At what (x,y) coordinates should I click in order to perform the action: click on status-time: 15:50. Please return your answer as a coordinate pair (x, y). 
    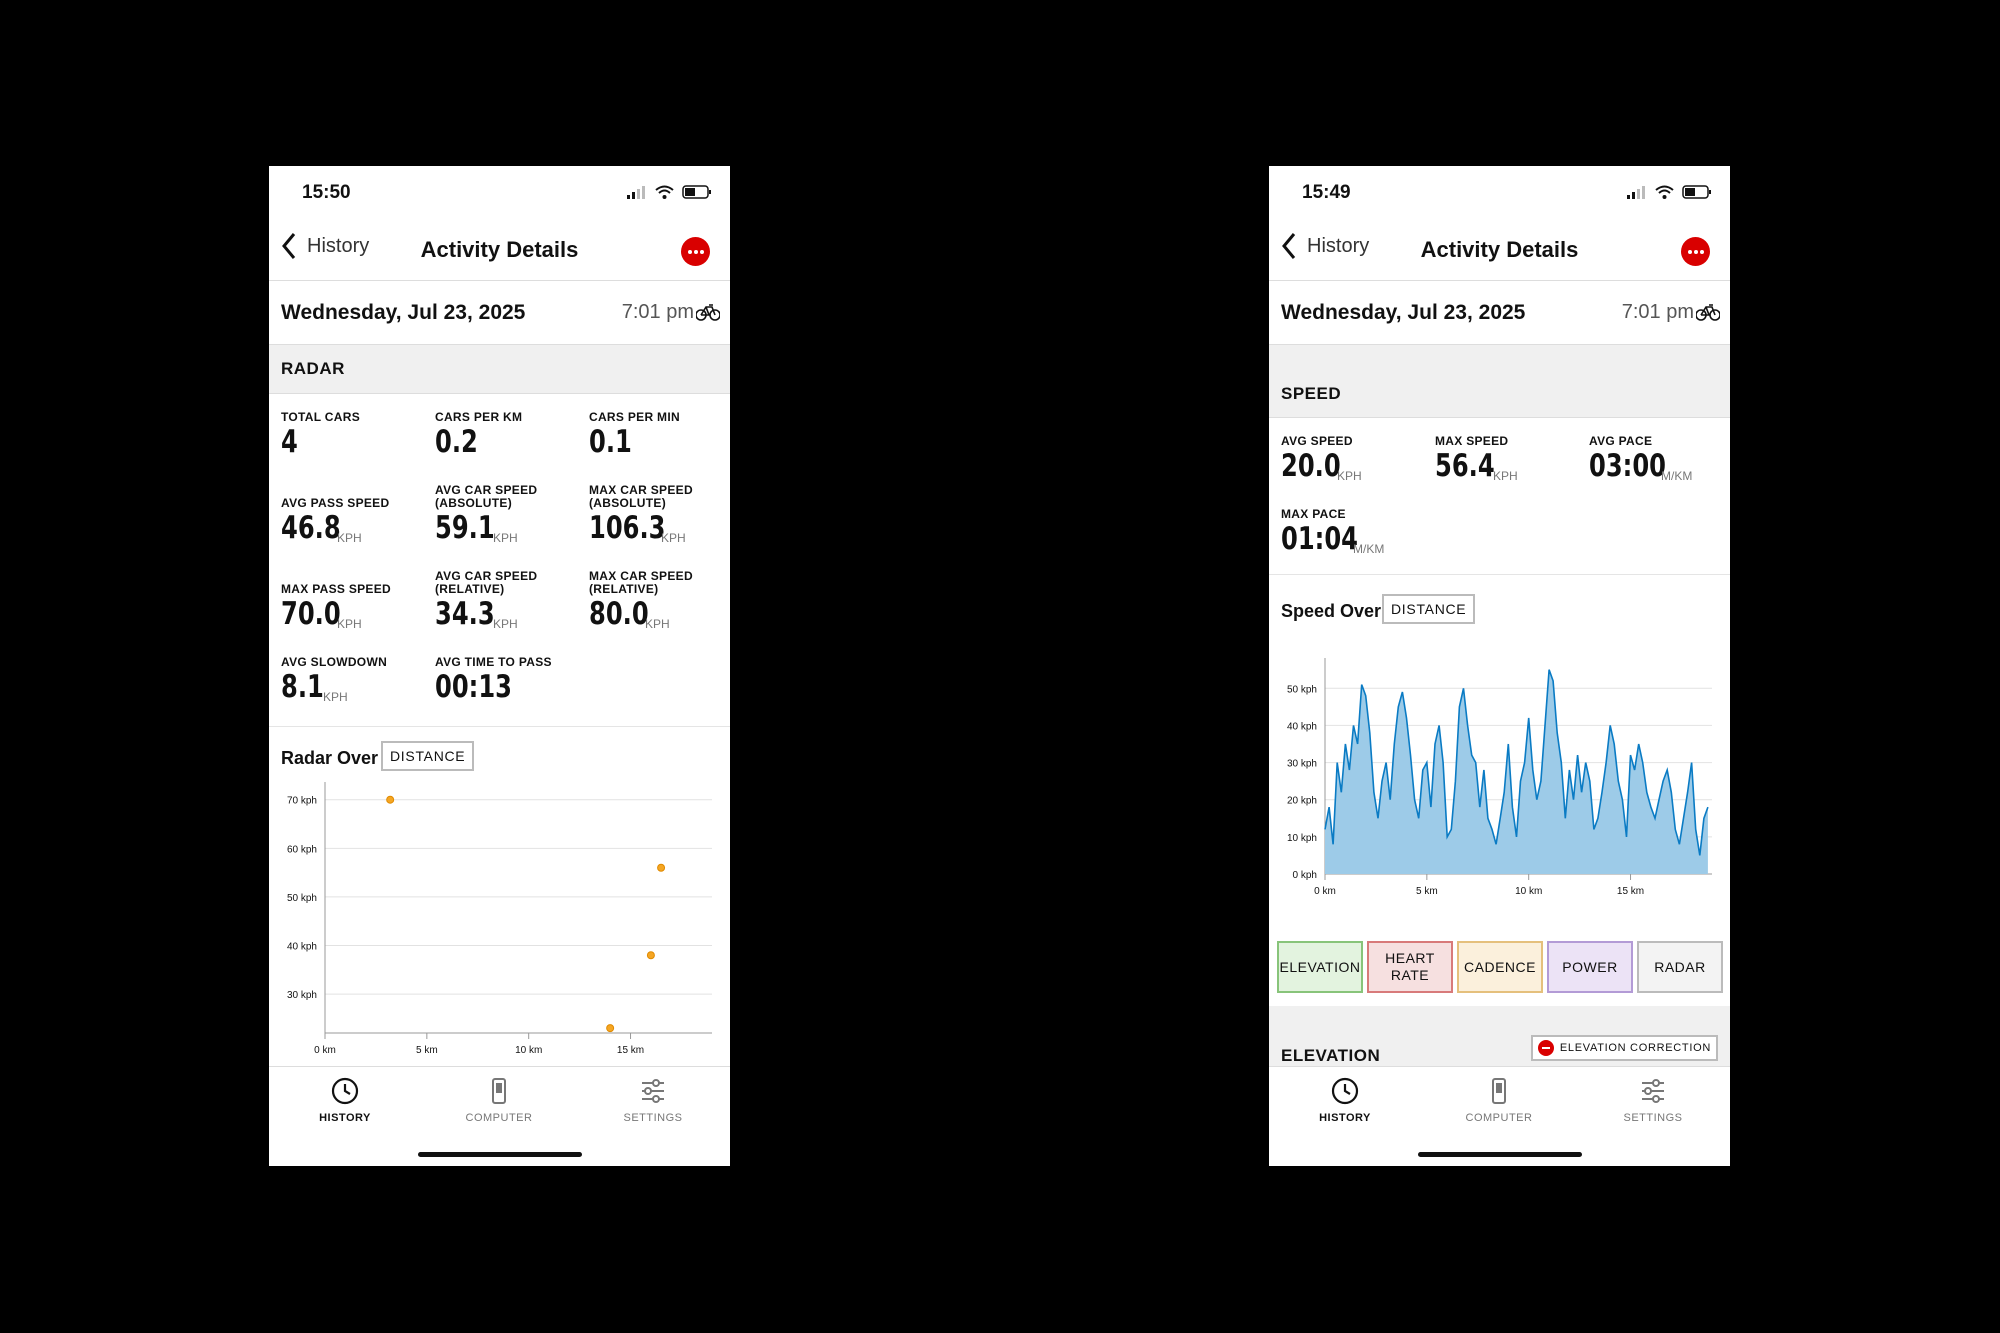
    Looking at the image, I should click on (326, 192).